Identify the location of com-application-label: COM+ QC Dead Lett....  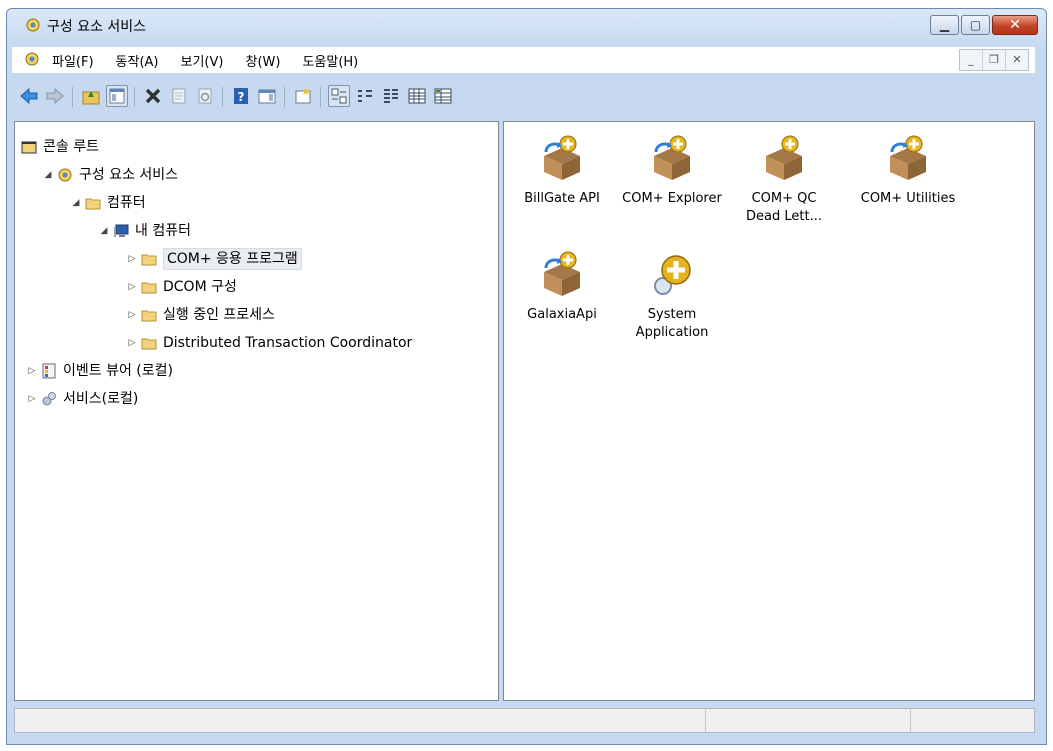
(784, 207).